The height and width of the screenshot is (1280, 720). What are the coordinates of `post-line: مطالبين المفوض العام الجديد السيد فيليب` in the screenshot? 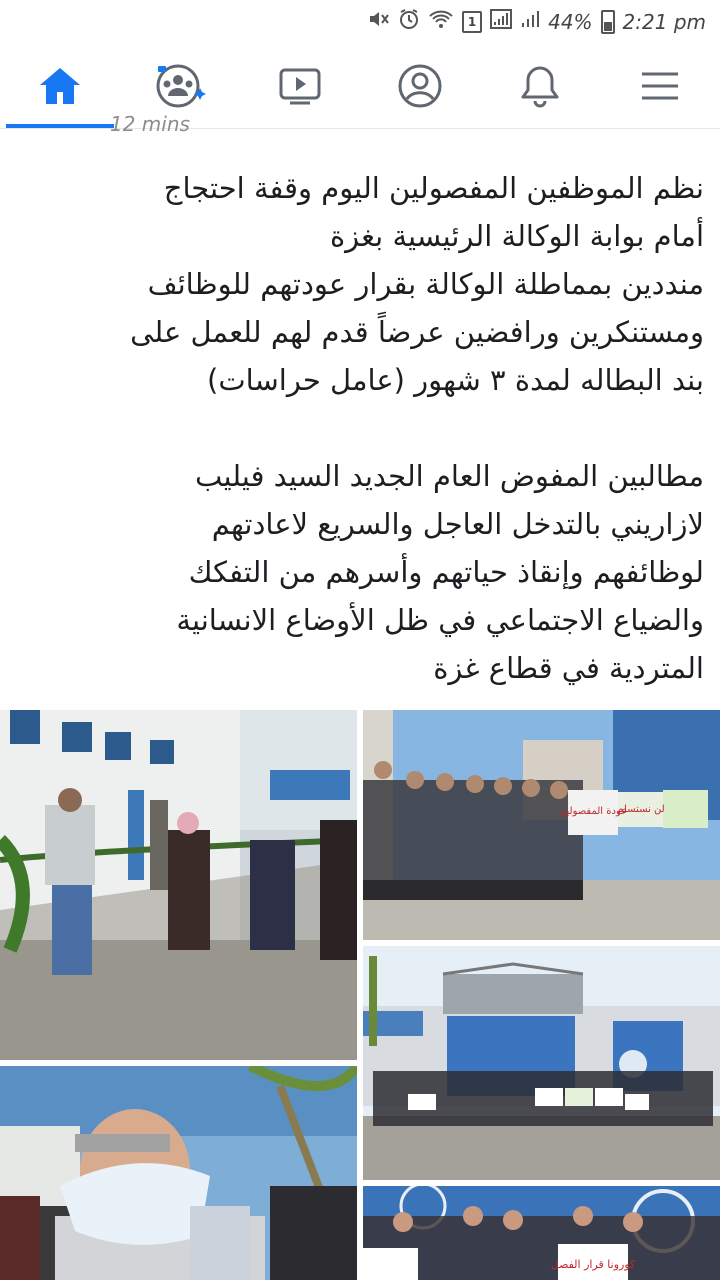 It's located at (449, 476).